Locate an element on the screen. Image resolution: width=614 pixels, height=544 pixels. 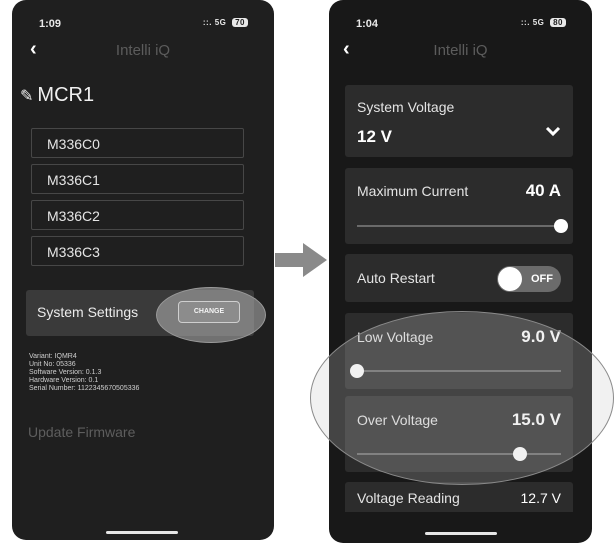
variant-text: Variant: IQMR4 is located at coordinates (53, 356).